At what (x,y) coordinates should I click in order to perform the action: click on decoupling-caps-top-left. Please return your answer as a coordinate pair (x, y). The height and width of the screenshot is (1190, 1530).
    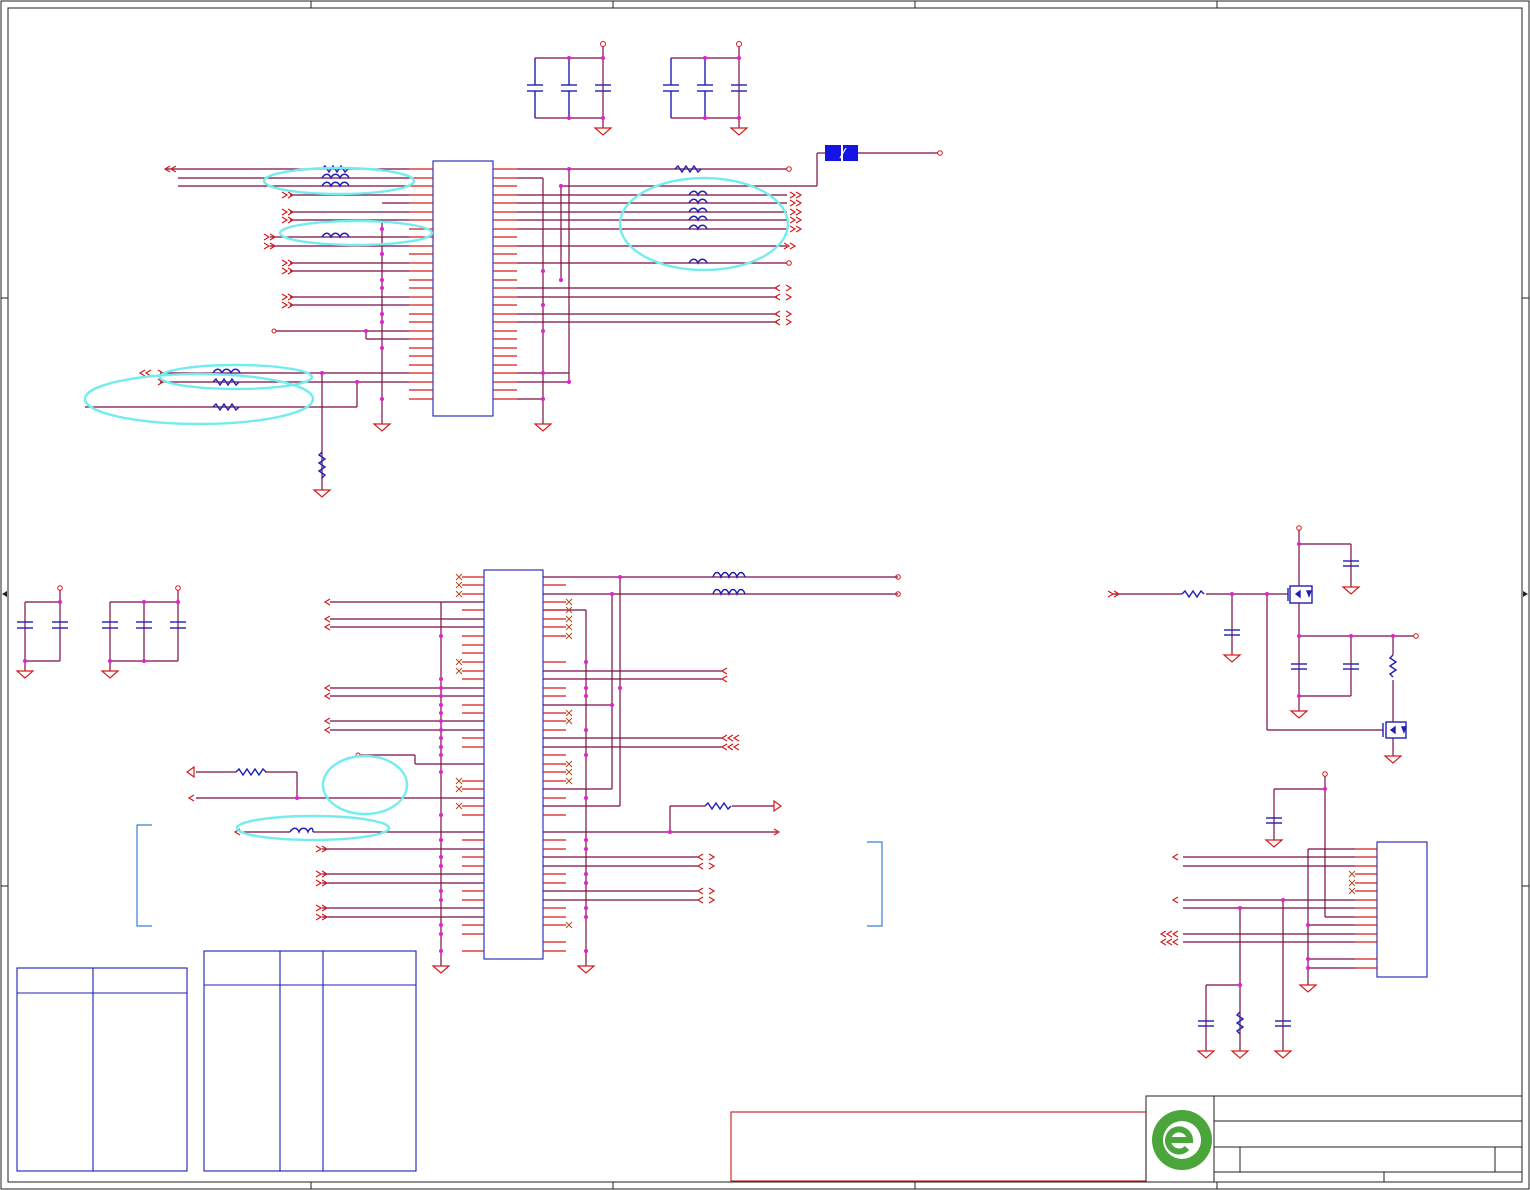
    Looking at the image, I should click on (570, 88).